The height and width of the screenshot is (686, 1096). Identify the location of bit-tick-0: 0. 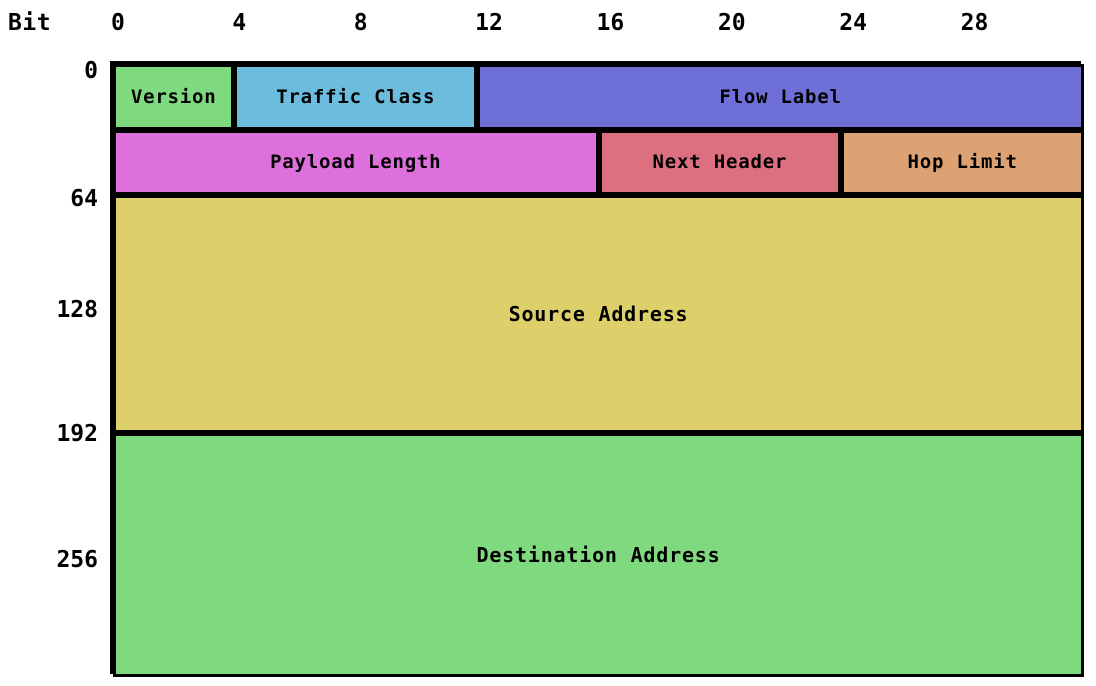
(118, 23).